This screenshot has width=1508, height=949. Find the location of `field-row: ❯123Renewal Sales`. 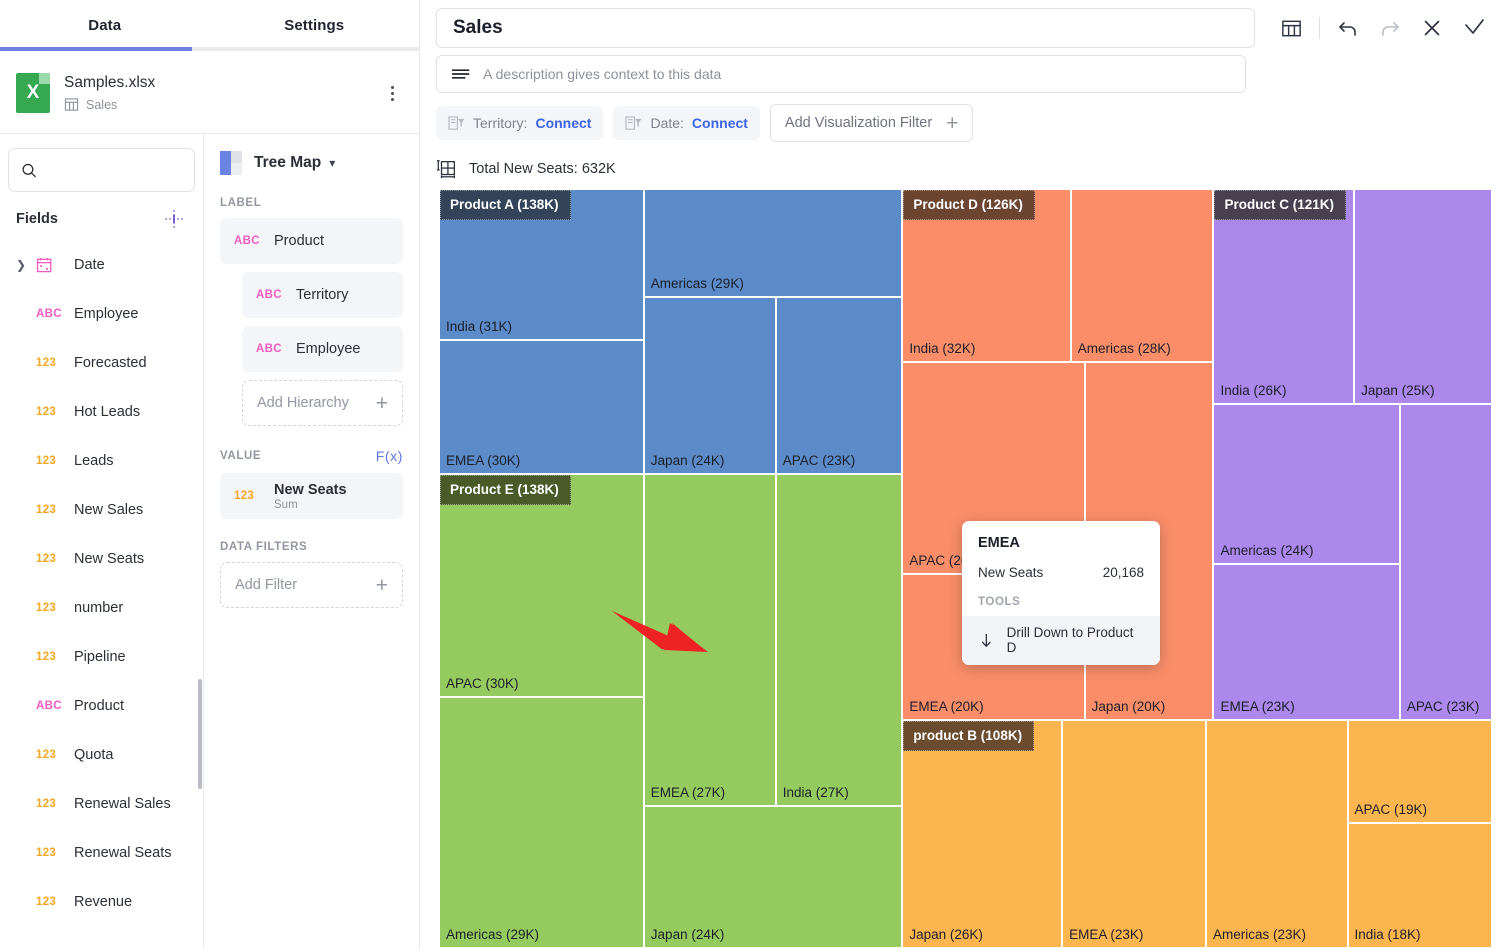

field-row: ❯123Renewal Sales is located at coordinates (101, 803).